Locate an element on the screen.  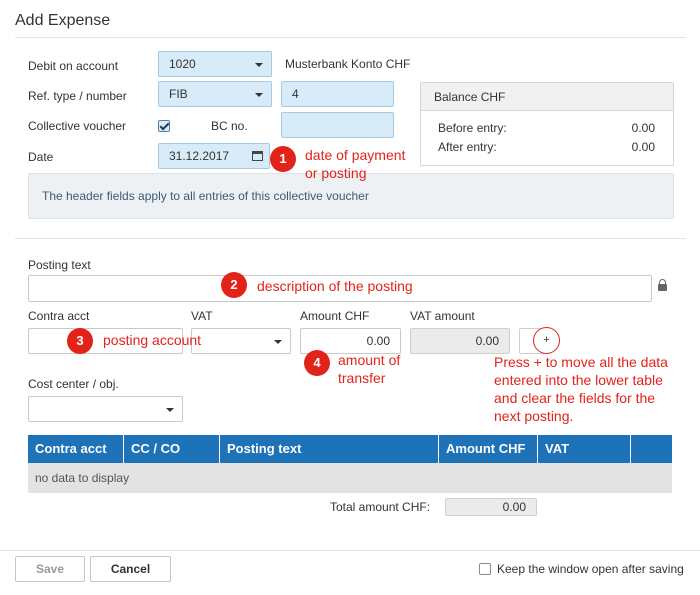
calendar-icon is located at coordinates (257, 156).